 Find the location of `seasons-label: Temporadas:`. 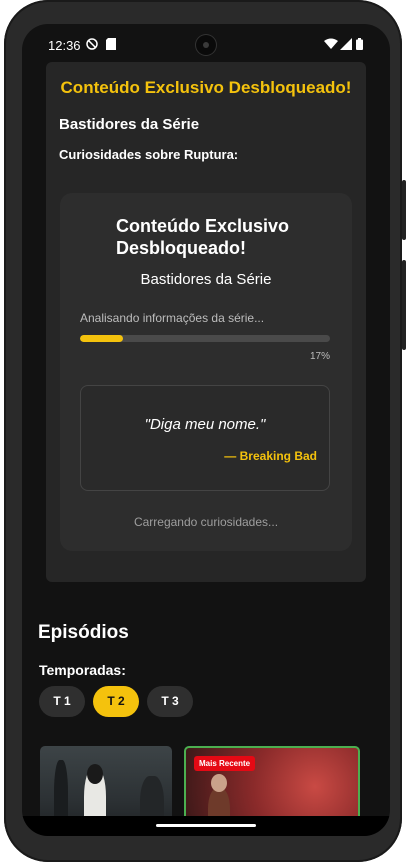

seasons-label: Temporadas: is located at coordinates (82, 670).